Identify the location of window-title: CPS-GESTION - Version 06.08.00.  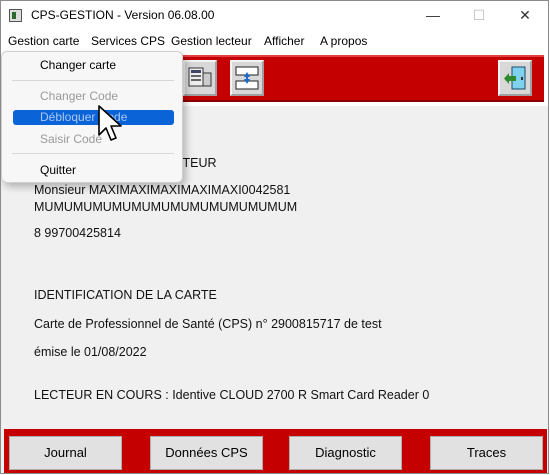
(123, 15).